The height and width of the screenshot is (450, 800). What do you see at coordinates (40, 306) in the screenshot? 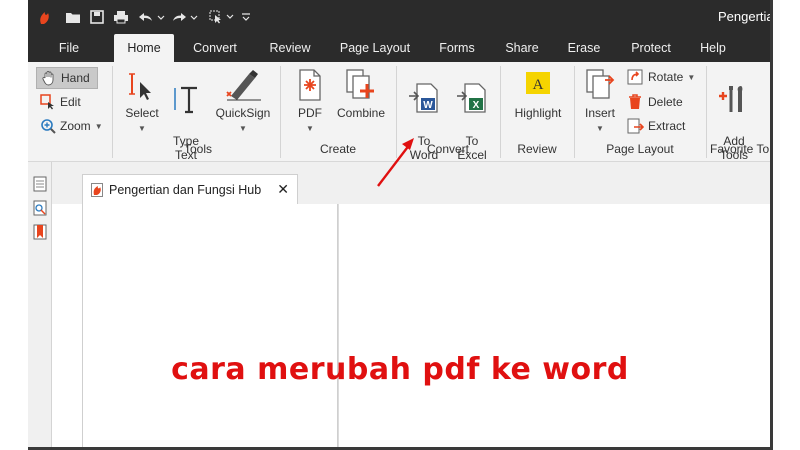
I see `side-panel-toolbar` at bounding box center [40, 306].